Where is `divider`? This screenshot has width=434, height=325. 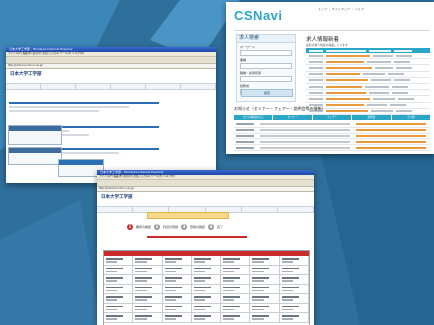 divider is located at coordinates (332, 30).